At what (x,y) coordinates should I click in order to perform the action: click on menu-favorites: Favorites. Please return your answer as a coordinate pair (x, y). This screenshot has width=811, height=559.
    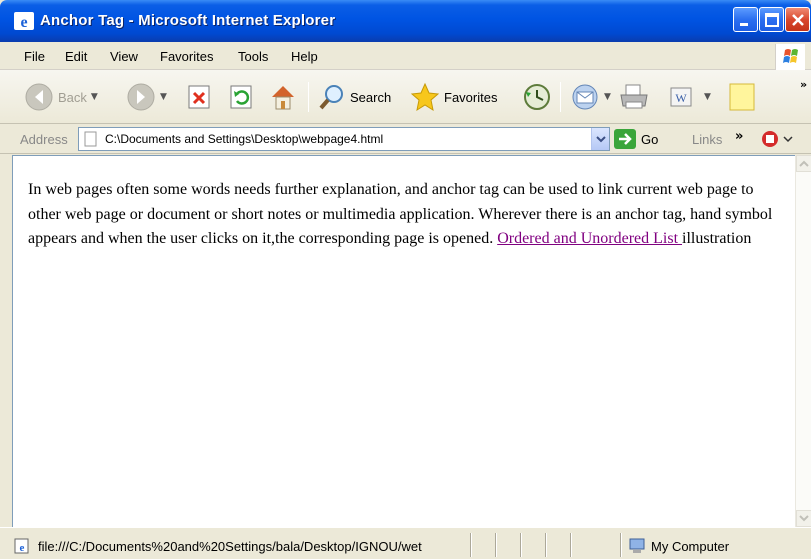
    Looking at the image, I should click on (186, 56).